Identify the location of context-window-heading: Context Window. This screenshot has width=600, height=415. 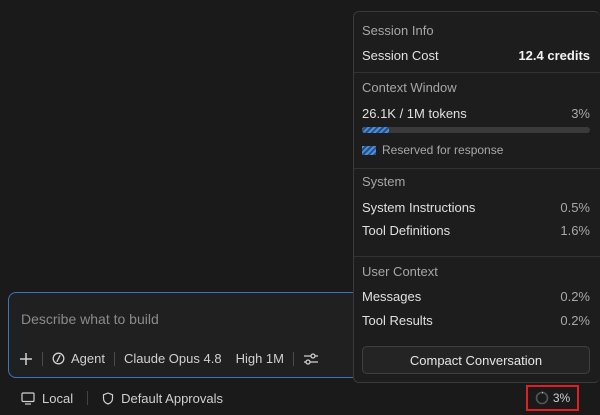
(409, 87).